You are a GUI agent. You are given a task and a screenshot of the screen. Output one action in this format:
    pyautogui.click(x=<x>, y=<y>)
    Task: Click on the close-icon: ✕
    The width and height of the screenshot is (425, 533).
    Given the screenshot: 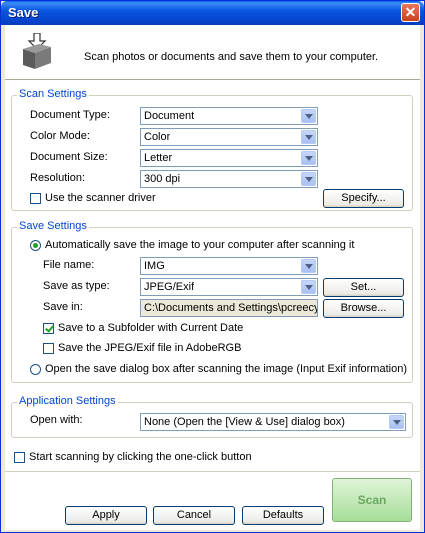 What is the action you would take?
    pyautogui.click(x=410, y=12)
    